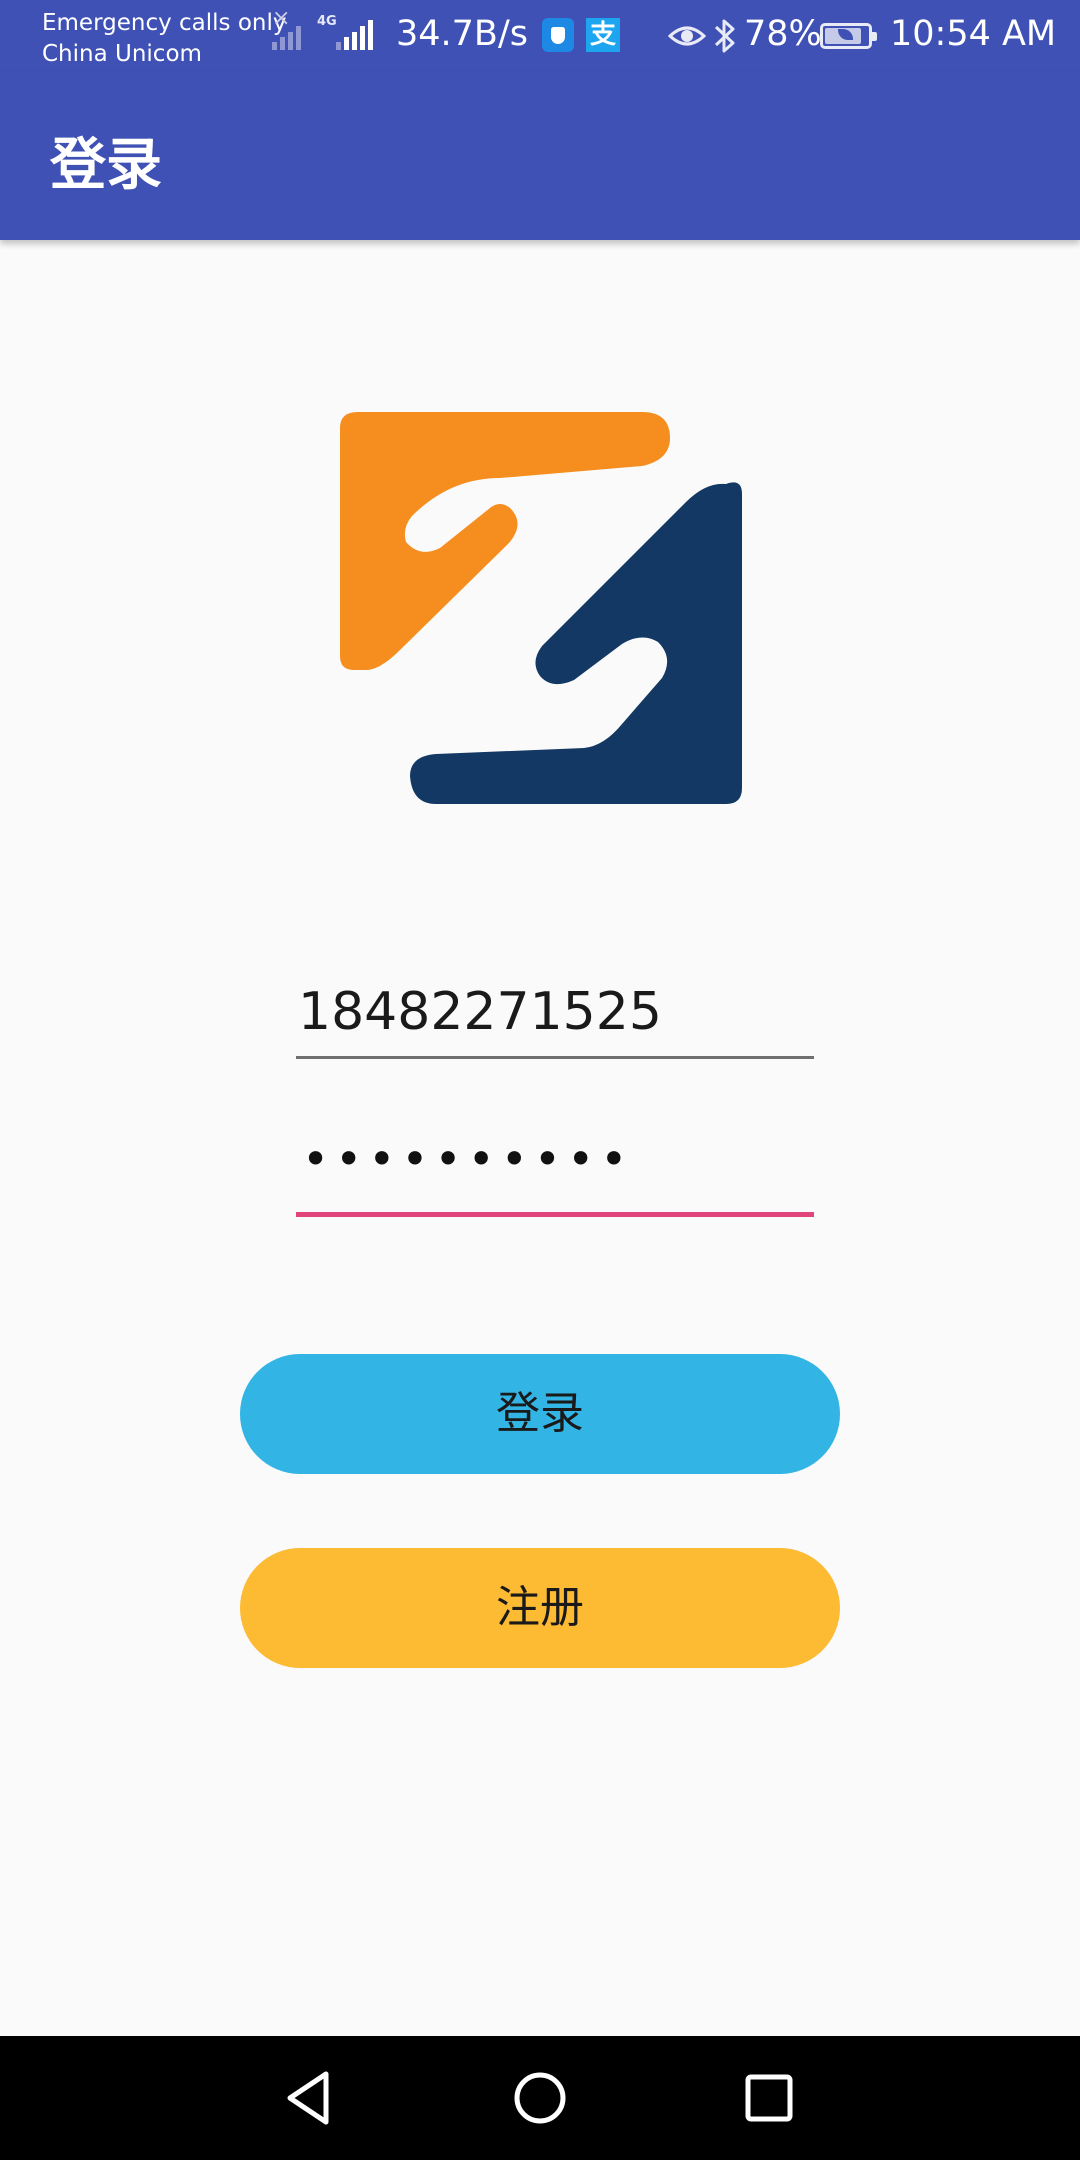 This screenshot has height=2160, width=1080. What do you see at coordinates (354, 35) in the screenshot?
I see `lte-signal-icon` at bounding box center [354, 35].